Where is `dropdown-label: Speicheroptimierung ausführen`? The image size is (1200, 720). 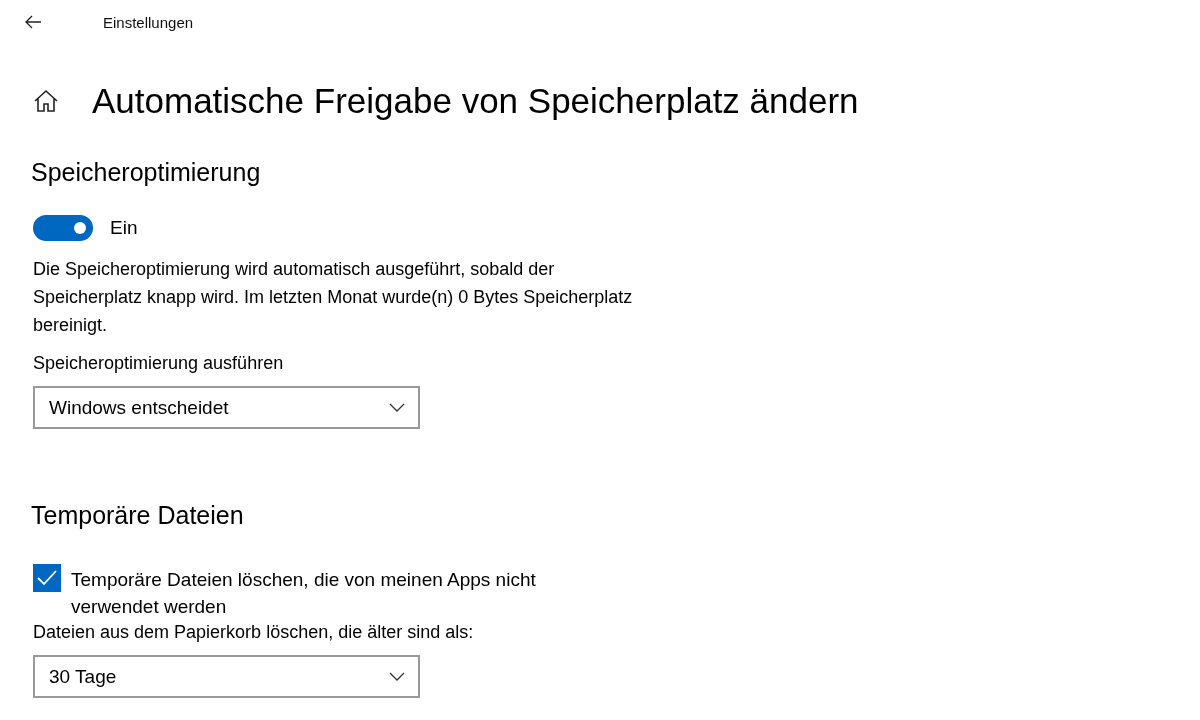
dropdown-label: Speicheroptimierung ausführen is located at coordinates (158, 363).